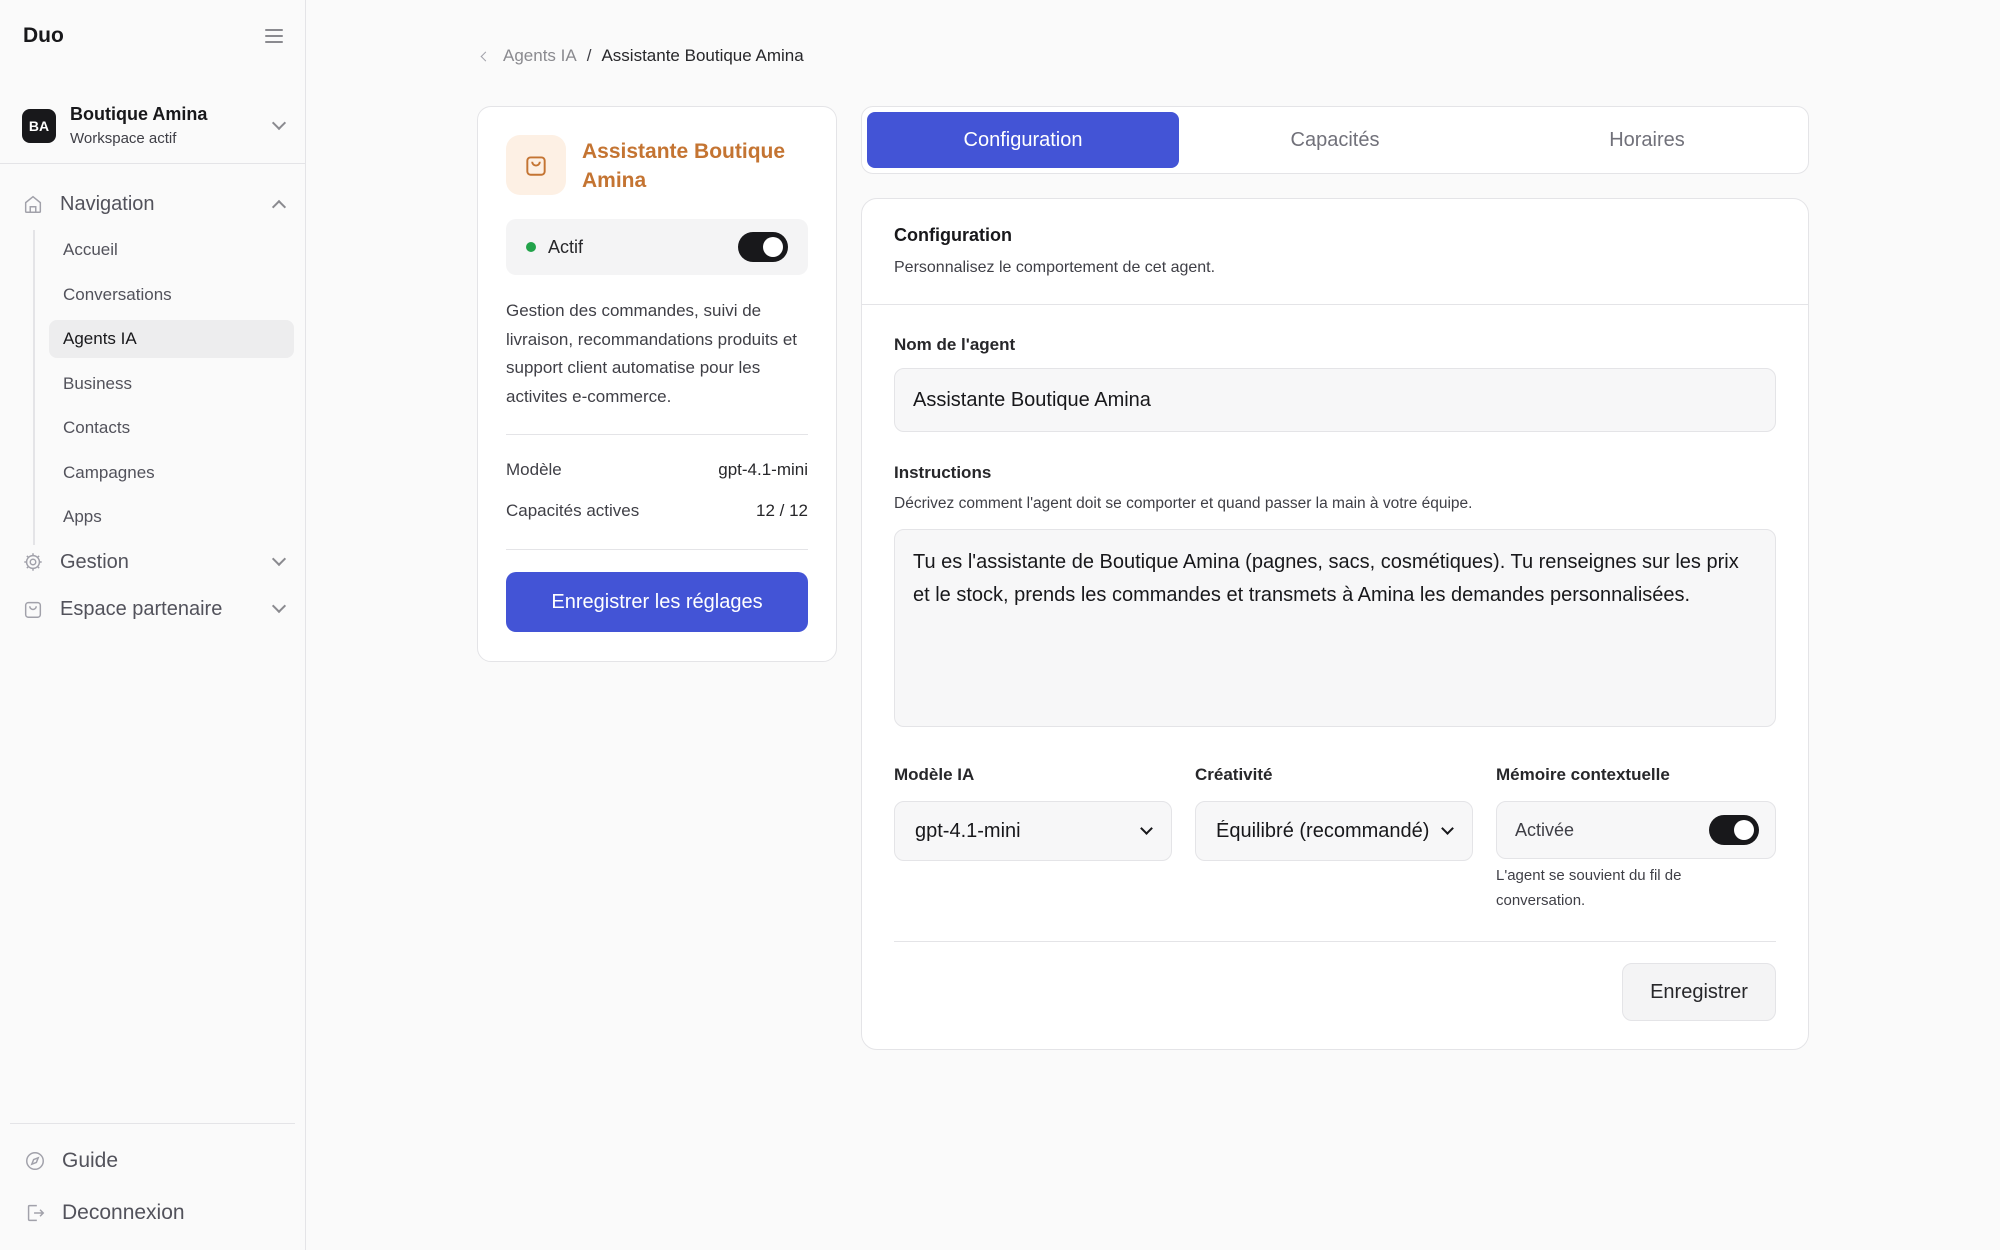 The image size is (2000, 1250). What do you see at coordinates (43, 35) in the screenshot?
I see `brand-logo: Duo` at bounding box center [43, 35].